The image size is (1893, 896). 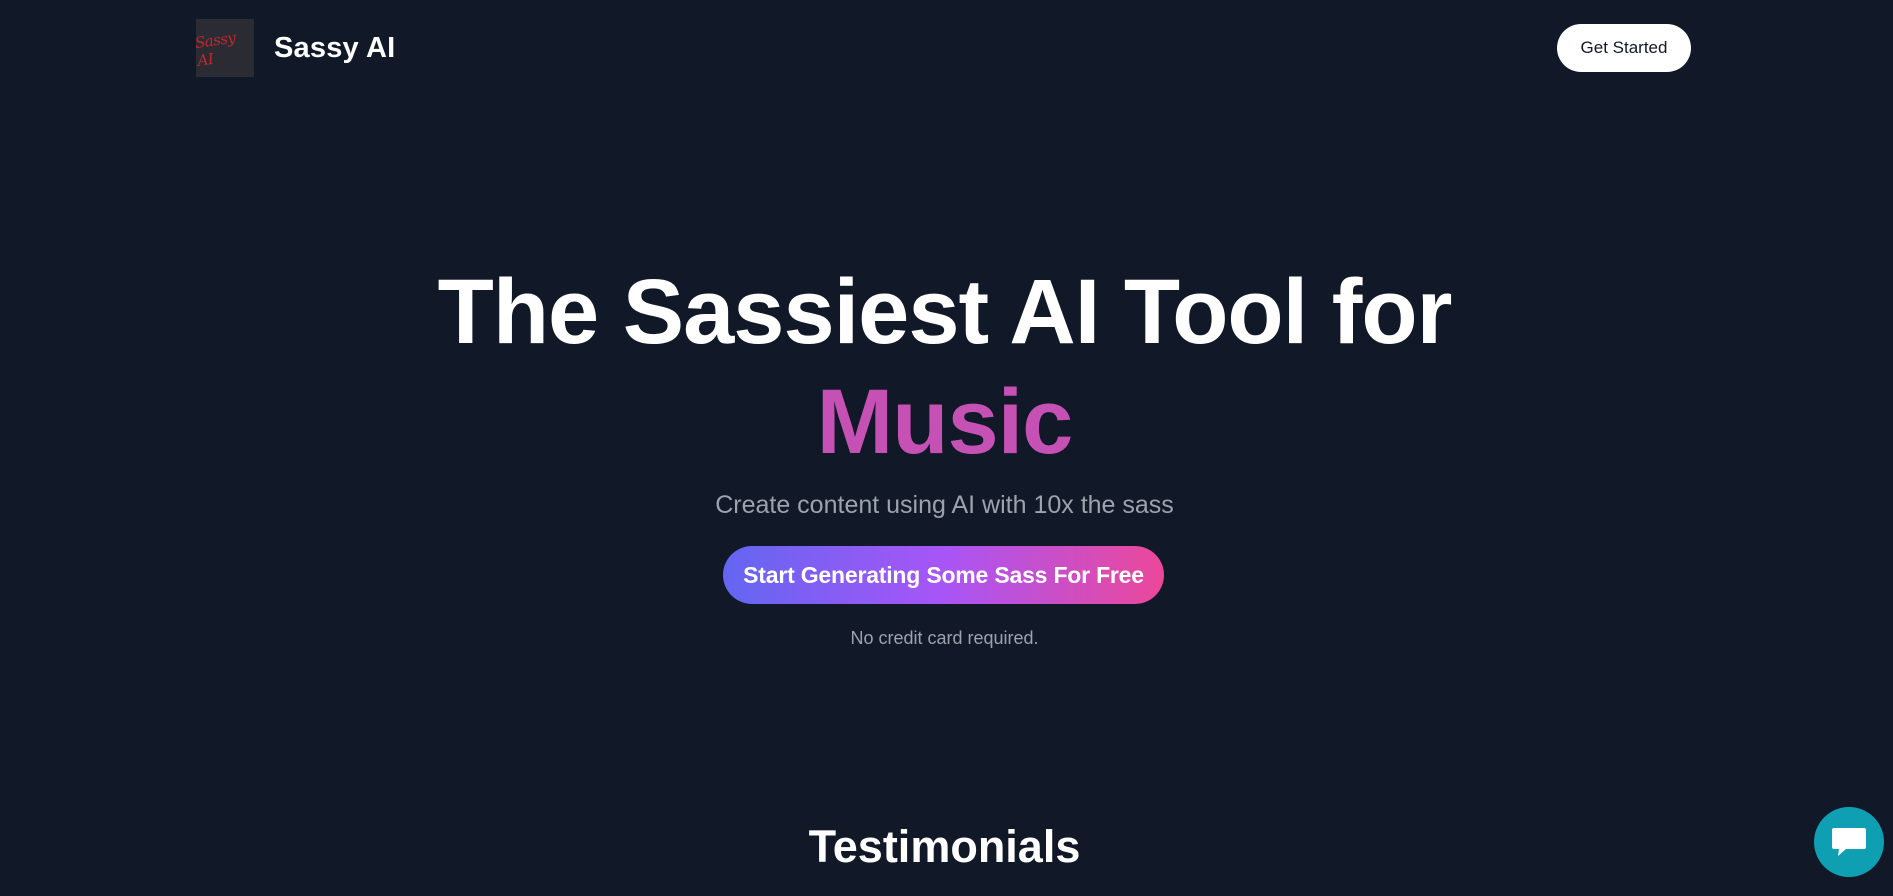 What do you see at coordinates (944, 846) in the screenshot?
I see `testimonials-heading: Testimonials` at bounding box center [944, 846].